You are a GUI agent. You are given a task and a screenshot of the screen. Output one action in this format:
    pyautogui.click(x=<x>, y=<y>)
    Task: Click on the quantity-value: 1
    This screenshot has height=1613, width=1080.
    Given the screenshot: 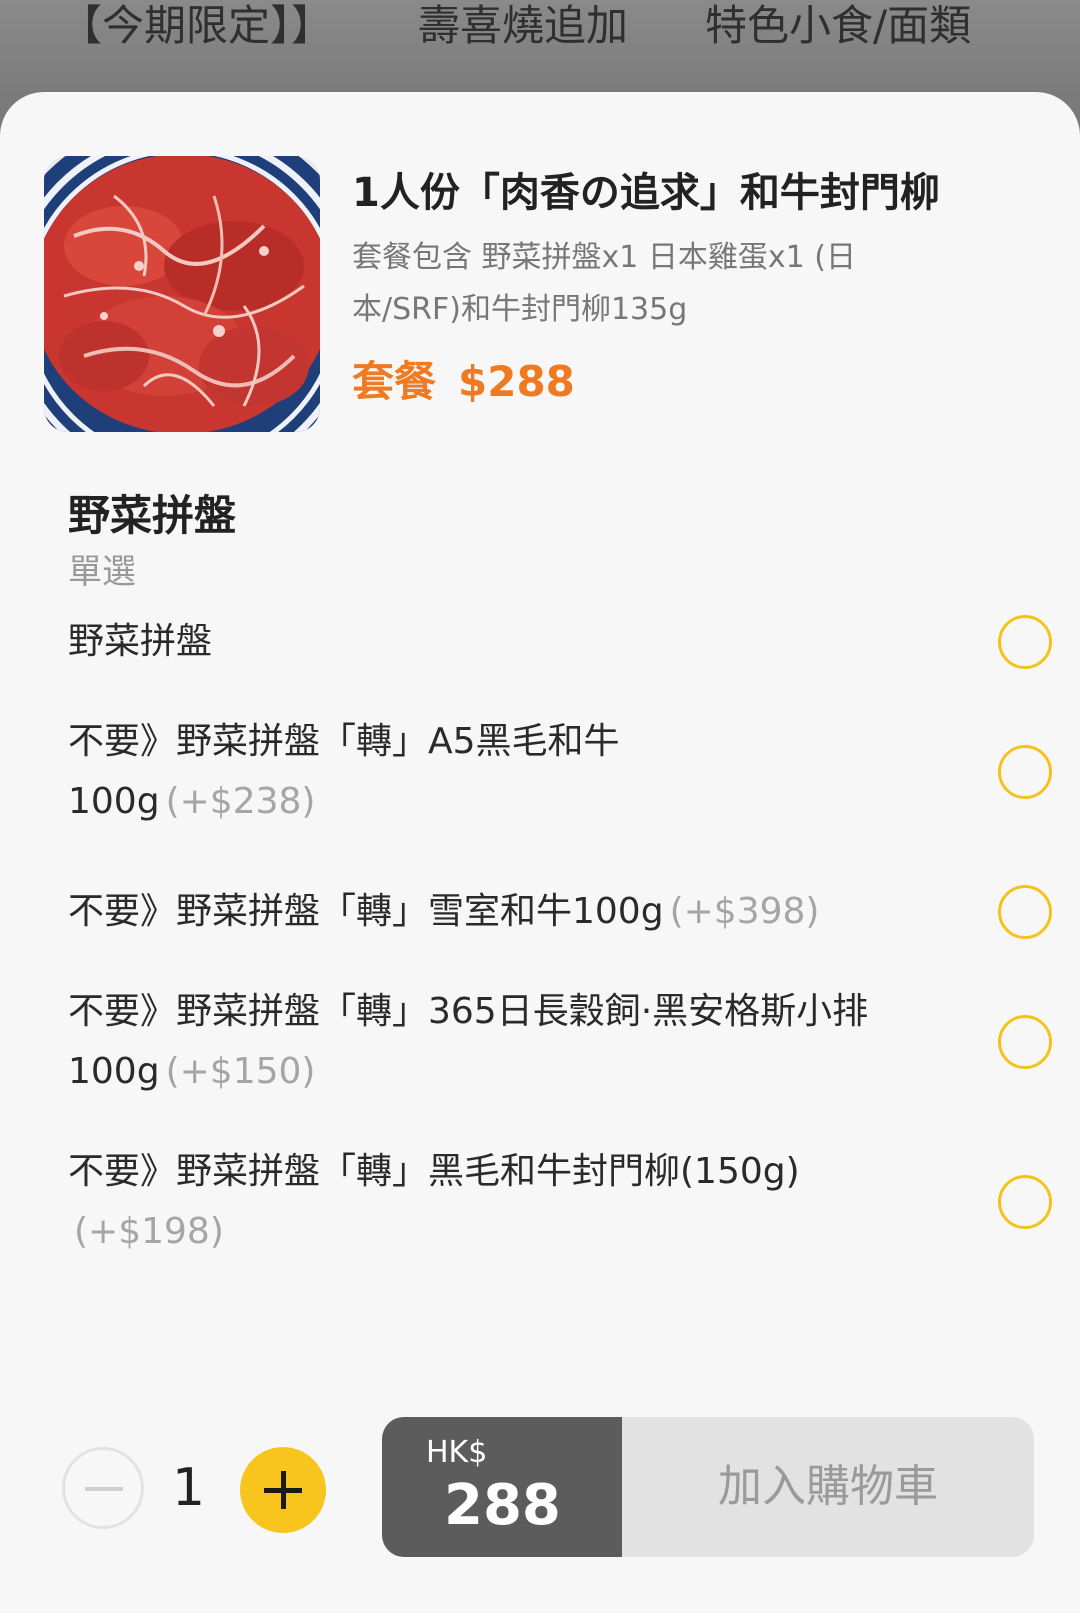 What is the action you would take?
    pyautogui.click(x=189, y=1488)
    